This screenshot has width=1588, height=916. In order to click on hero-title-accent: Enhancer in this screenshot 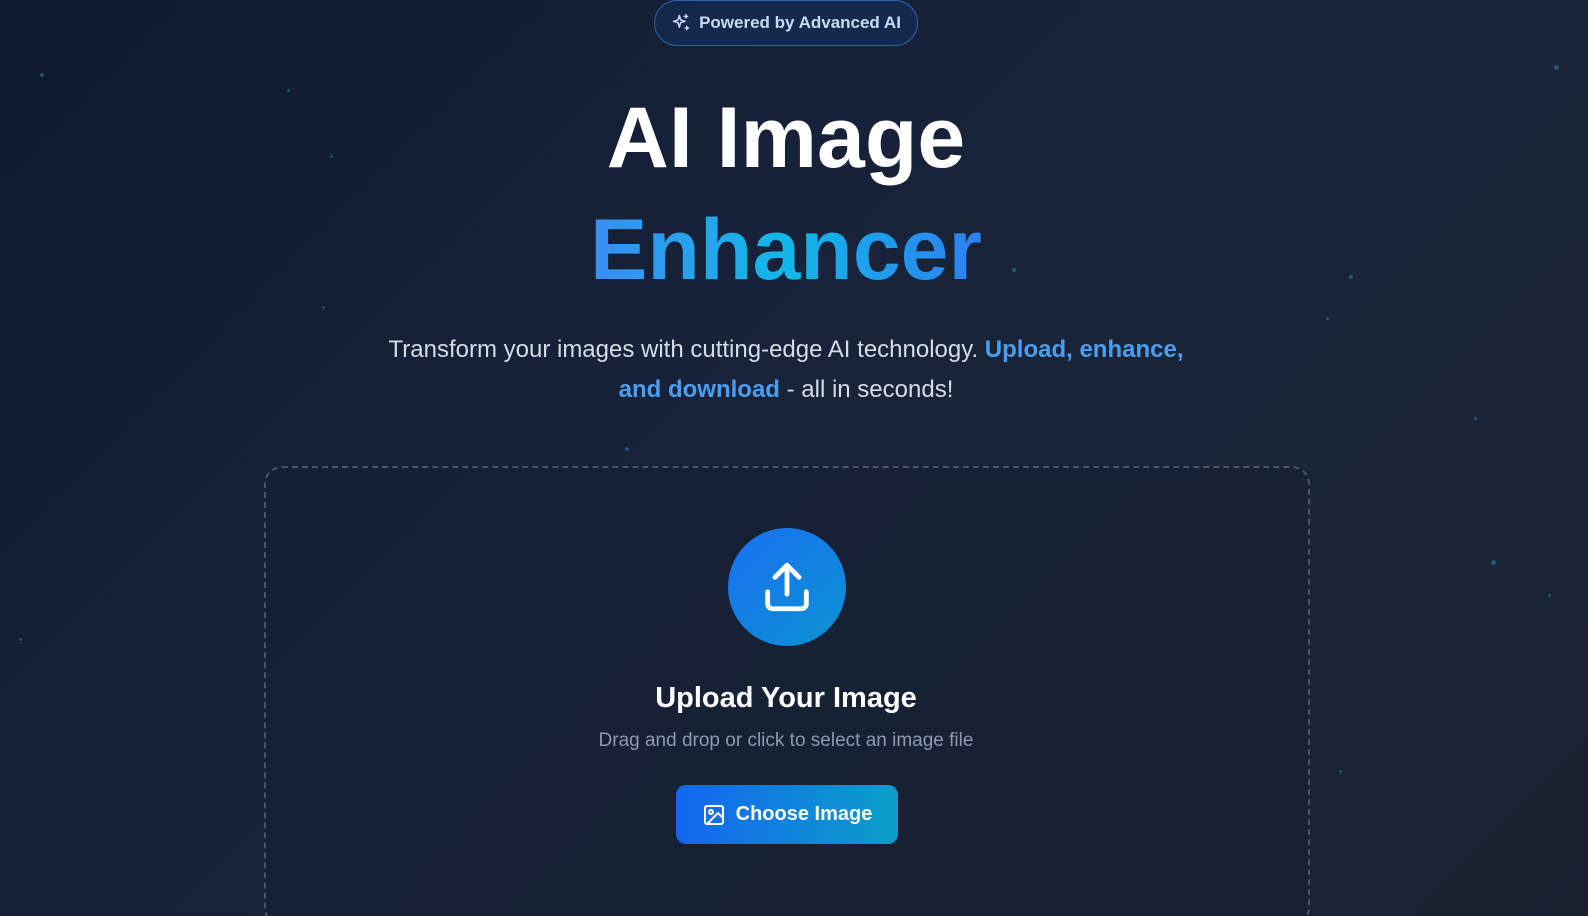, I will do `click(786, 250)`.